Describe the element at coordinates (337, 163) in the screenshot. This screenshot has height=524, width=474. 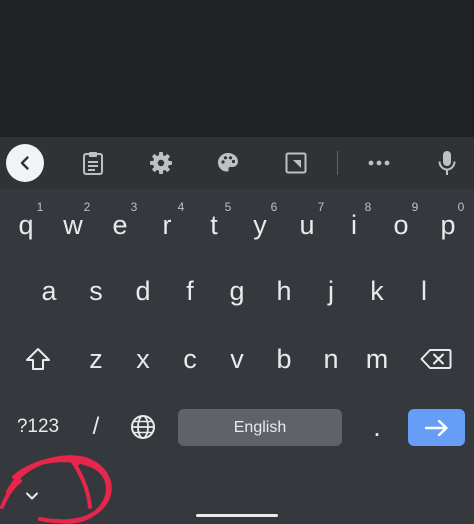
I see `toolbar-divider` at that location.